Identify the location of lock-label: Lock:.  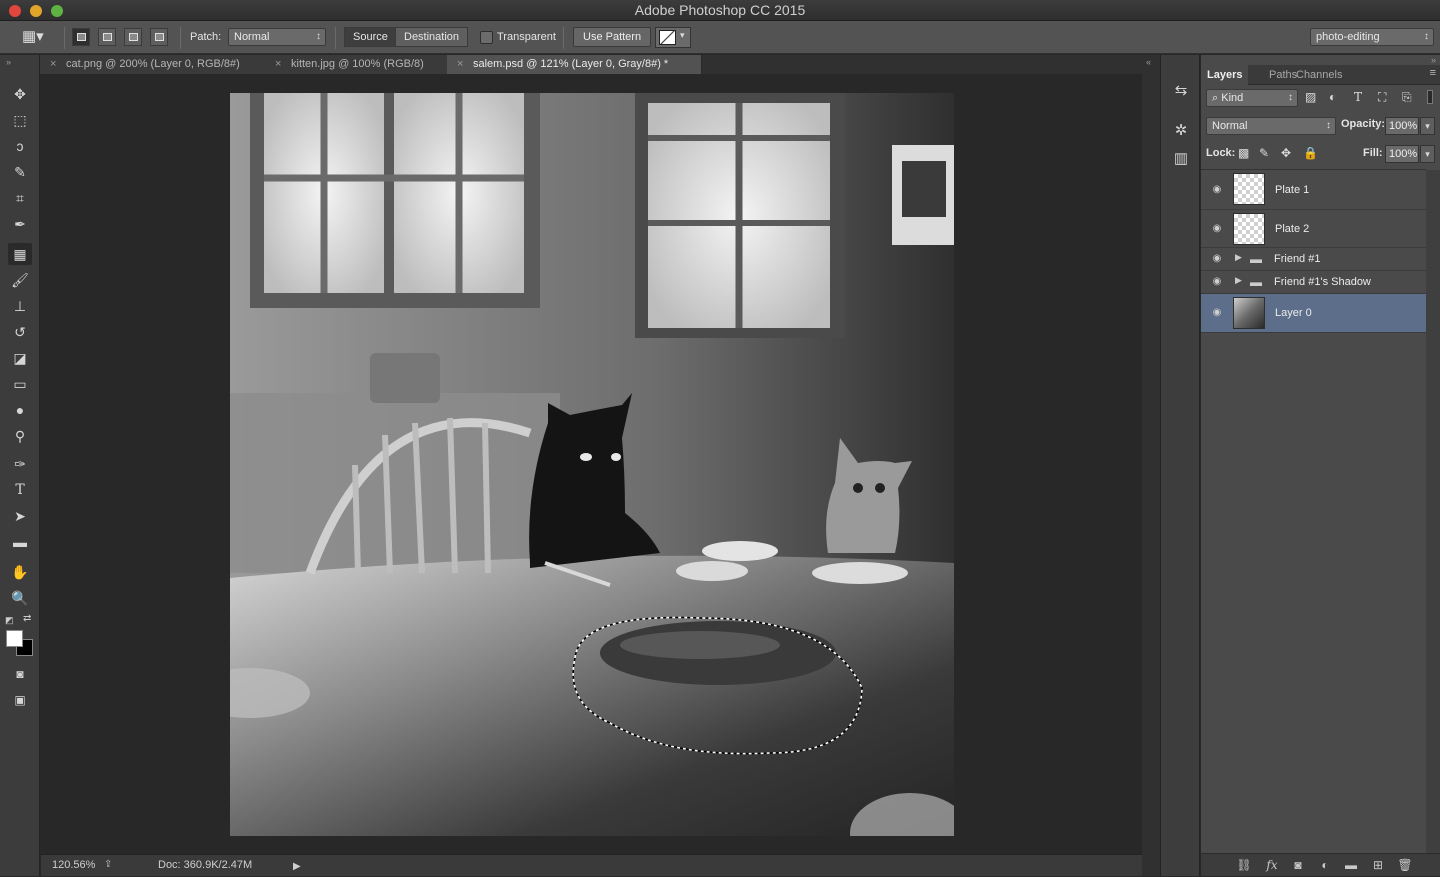
(1221, 153).